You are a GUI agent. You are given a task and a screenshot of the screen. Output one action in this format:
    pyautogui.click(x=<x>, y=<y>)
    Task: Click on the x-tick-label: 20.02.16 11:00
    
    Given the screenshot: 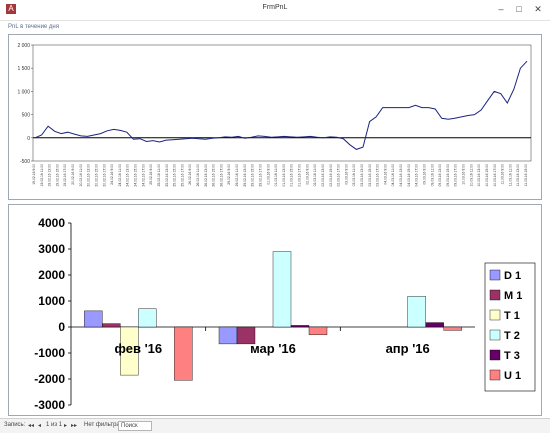 What is the action you would take?
    pyautogui.click(x=81, y=175)
    